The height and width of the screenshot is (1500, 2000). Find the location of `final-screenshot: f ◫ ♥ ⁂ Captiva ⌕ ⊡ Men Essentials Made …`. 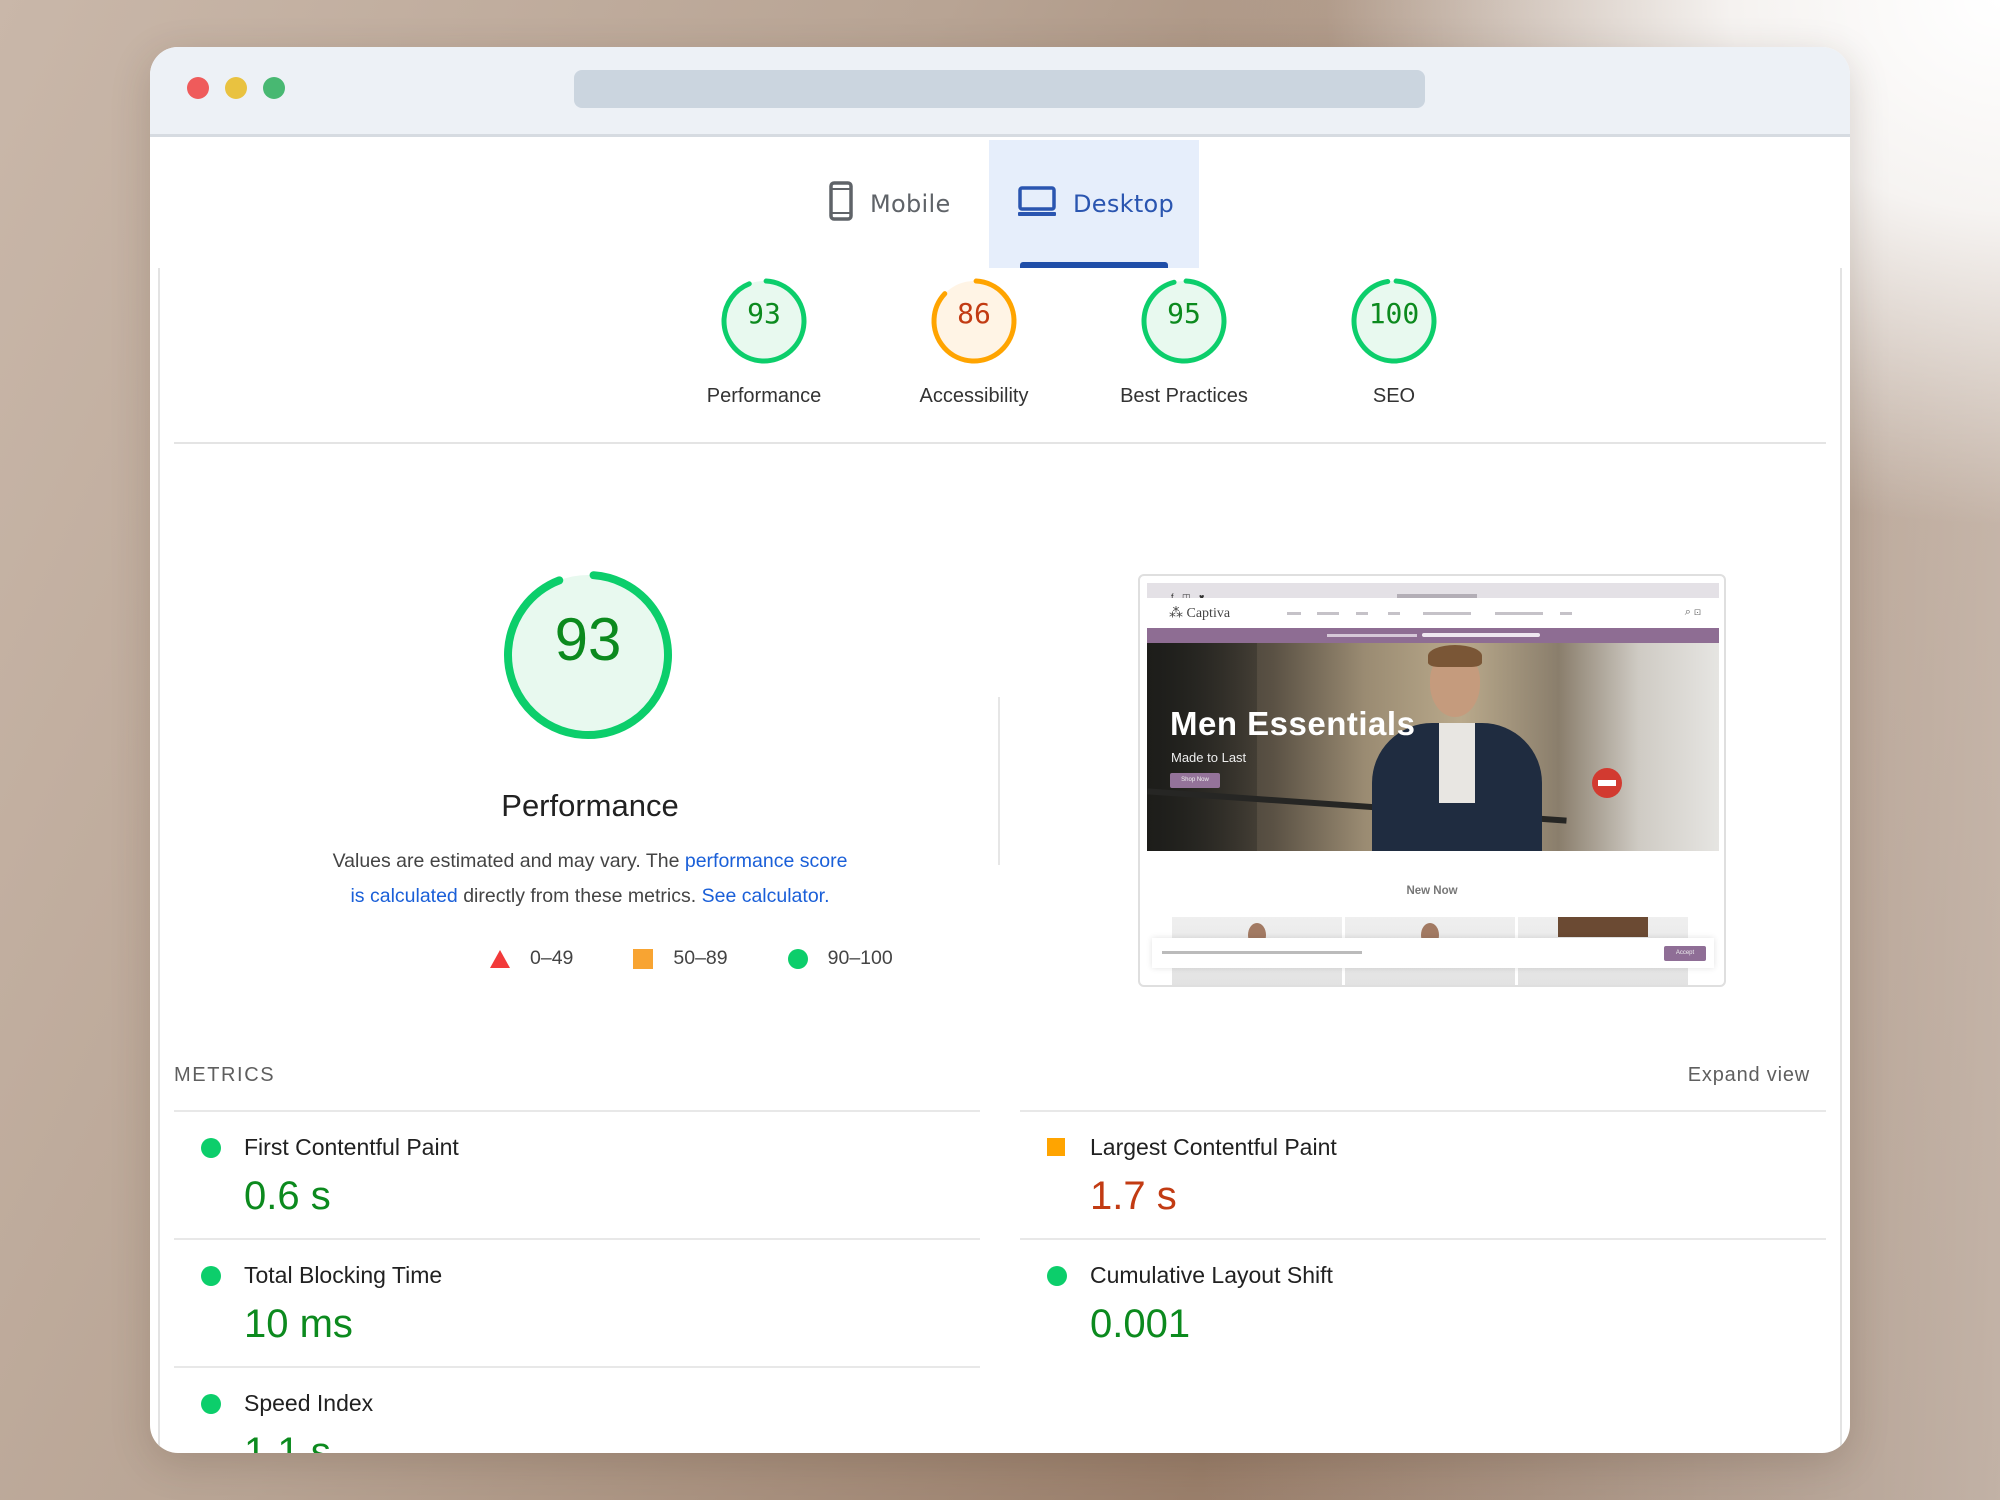

final-screenshot: f ◫ ♥ ⁂ Captiva ⌕ ⊡ Men Essentials Made … is located at coordinates (1432, 780).